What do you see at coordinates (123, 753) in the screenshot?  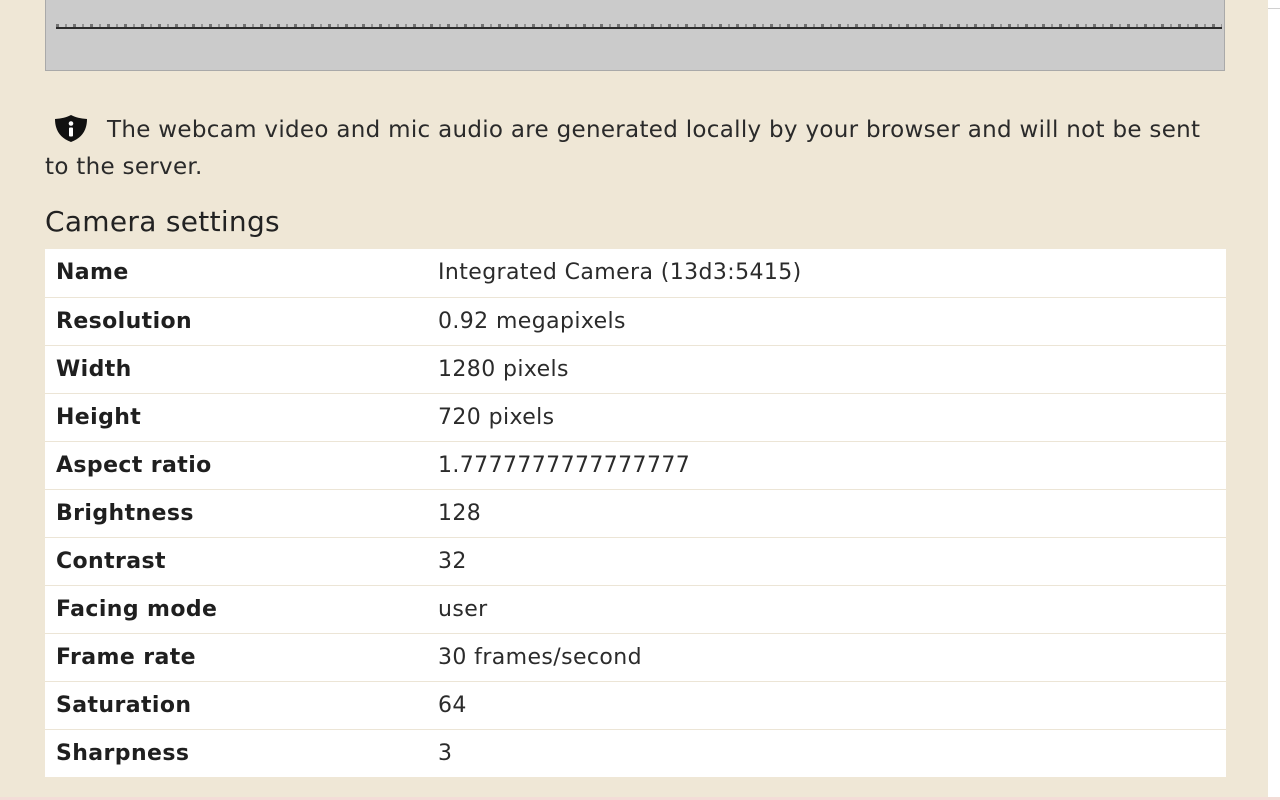 I see `setting-name: Sharpness` at bounding box center [123, 753].